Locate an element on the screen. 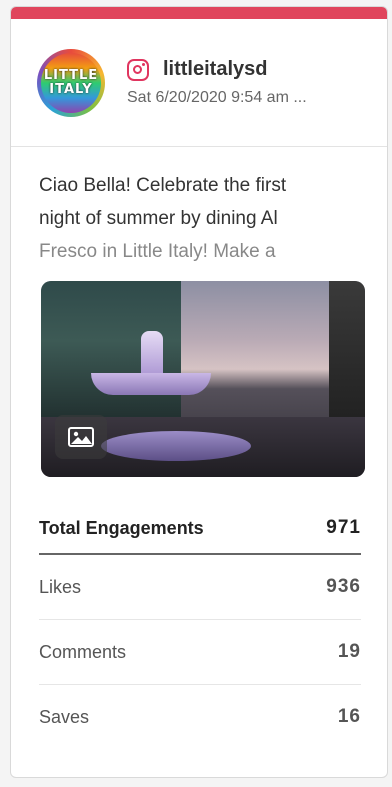 The height and width of the screenshot is (787, 392). accent-bar is located at coordinates (199, 13).